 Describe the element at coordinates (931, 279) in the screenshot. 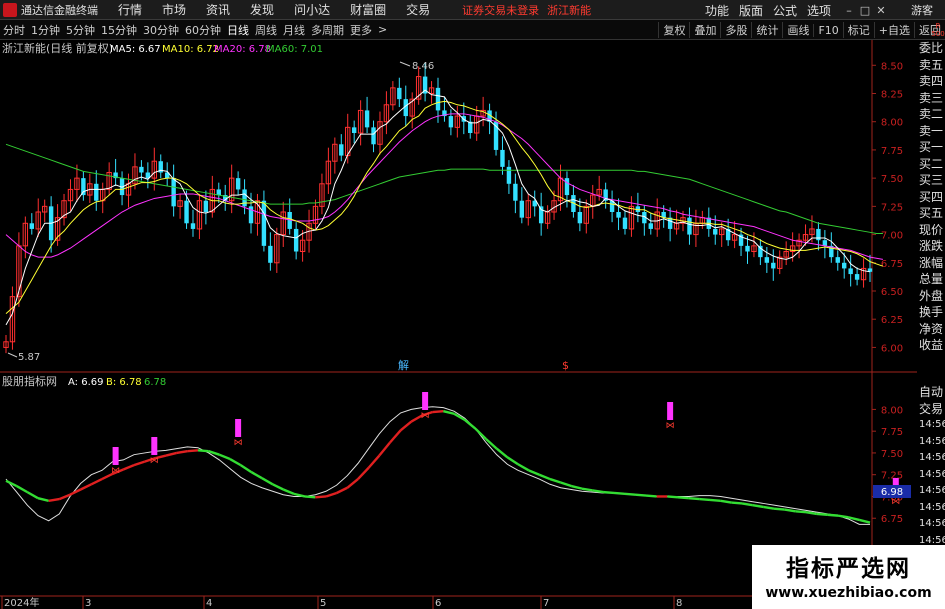

I see `side-label: 总量` at that location.